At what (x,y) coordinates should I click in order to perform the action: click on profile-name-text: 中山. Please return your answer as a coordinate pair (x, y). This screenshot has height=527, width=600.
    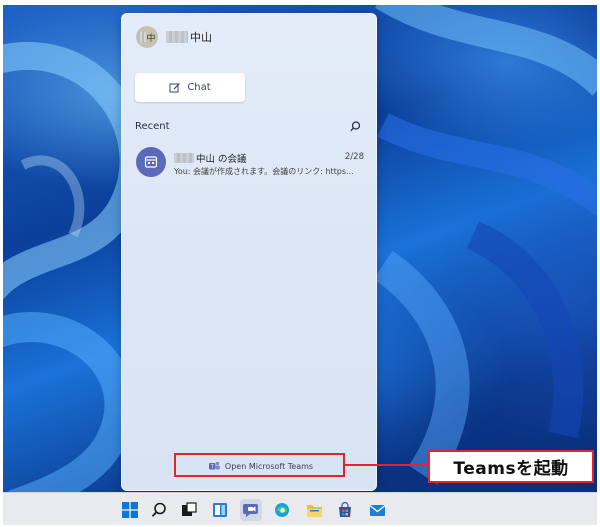
    Looking at the image, I should click on (201, 37).